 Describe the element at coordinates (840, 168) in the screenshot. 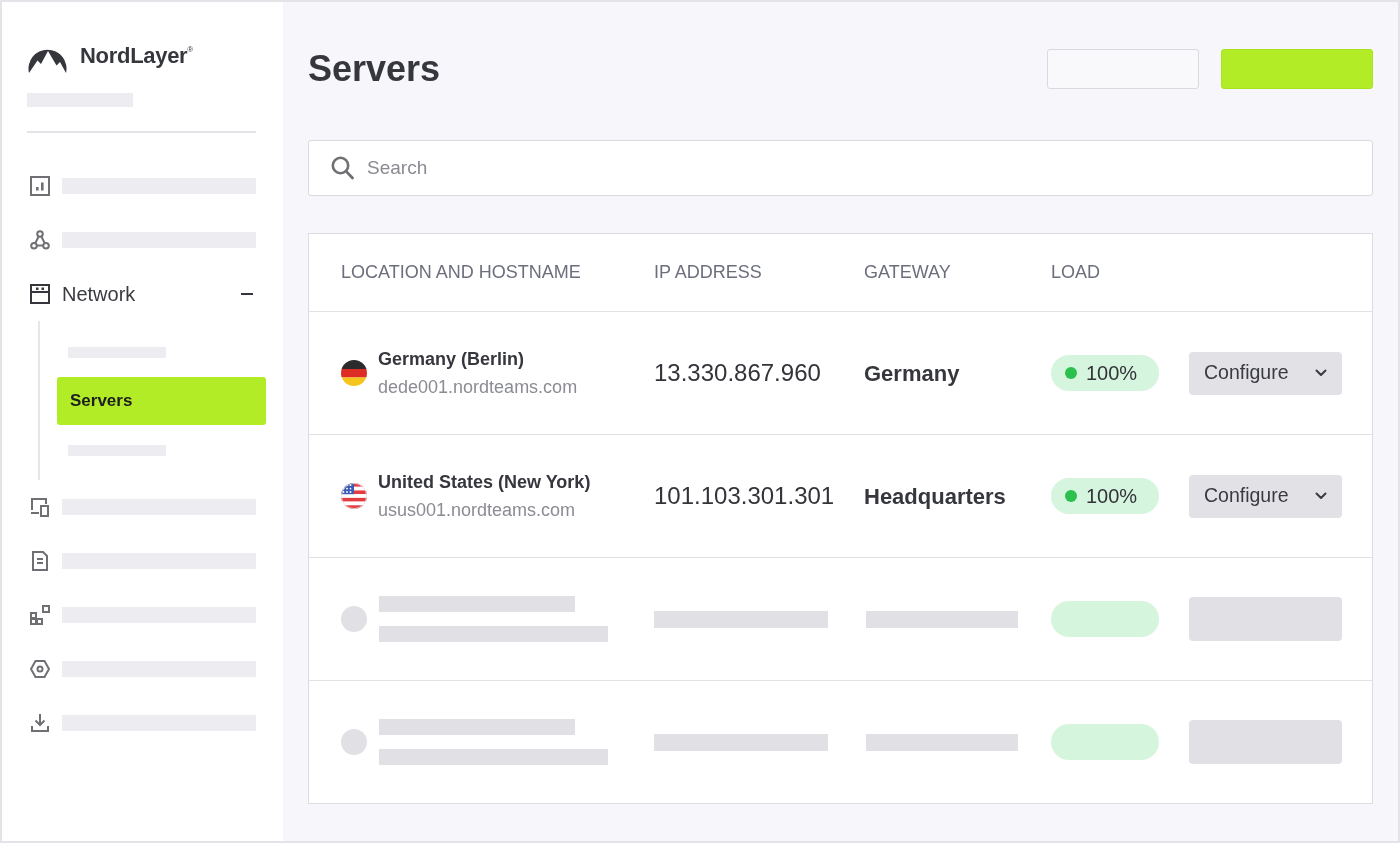

I see `search-field: Search` at that location.